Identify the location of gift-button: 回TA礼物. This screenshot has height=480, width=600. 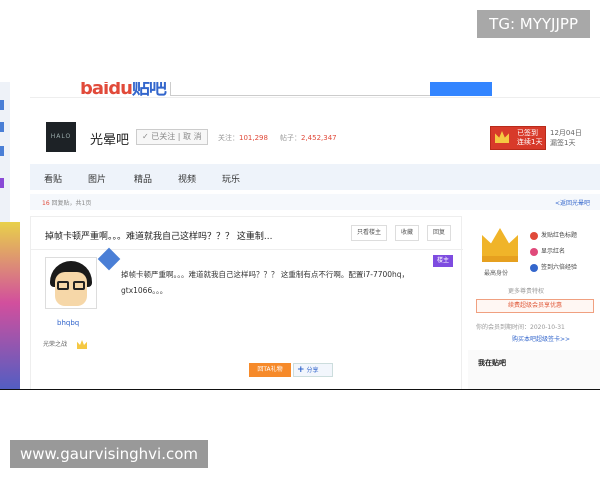
(270, 370).